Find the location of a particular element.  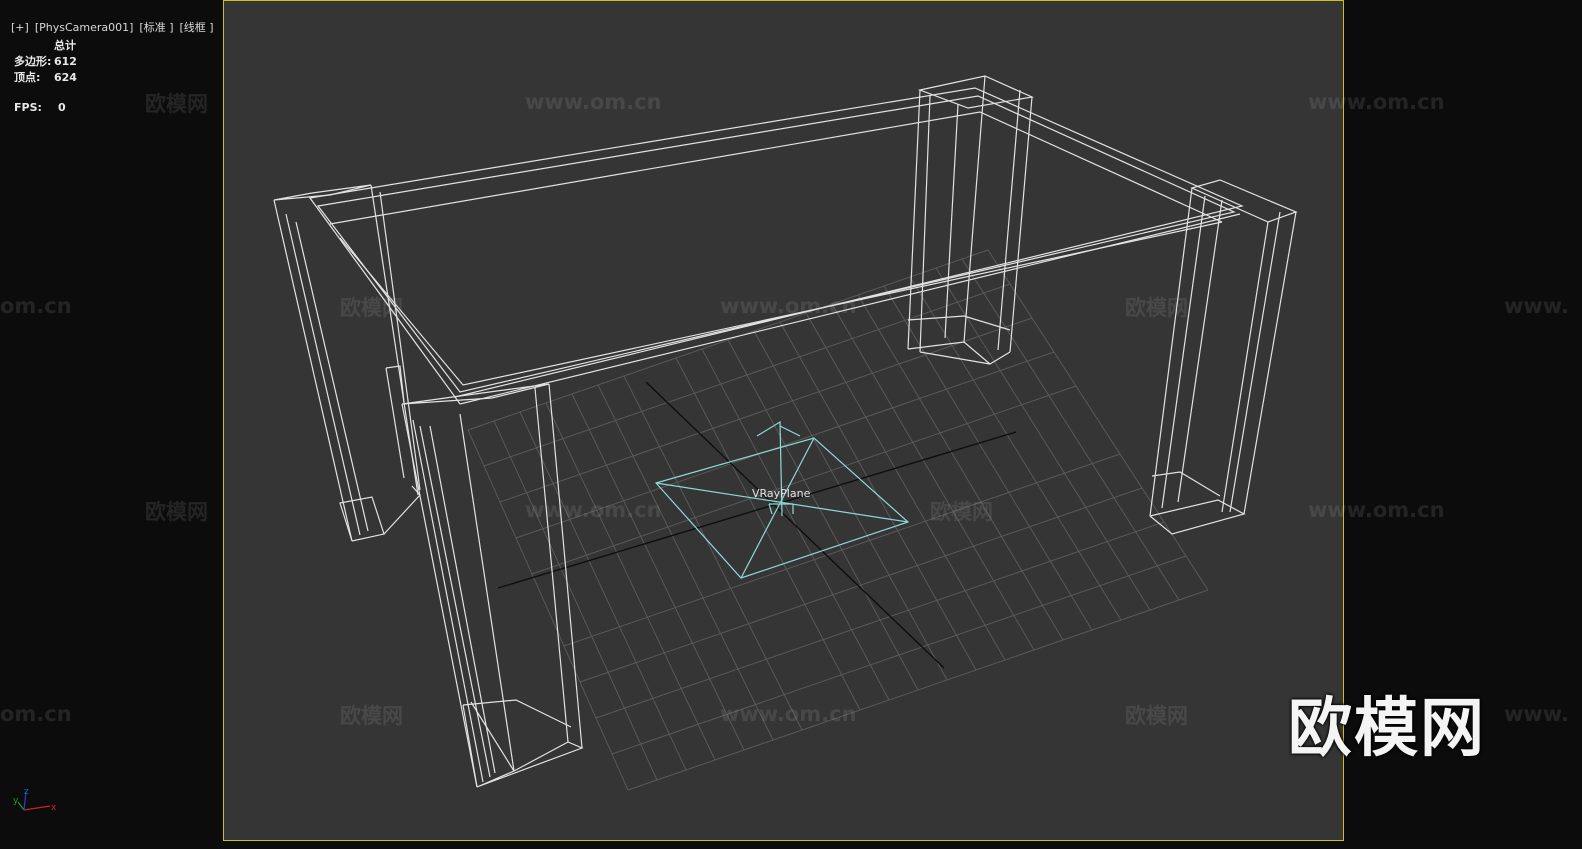

brand-logo: 欧模网 is located at coordinates (1387, 729).